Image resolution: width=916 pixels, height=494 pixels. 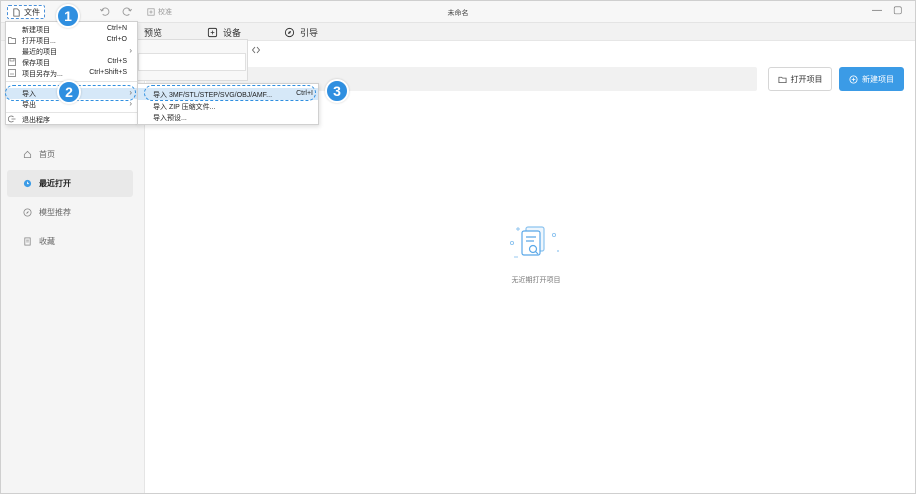 What do you see at coordinates (27, 241) in the screenshot?
I see `bookmark-list-icon` at bounding box center [27, 241].